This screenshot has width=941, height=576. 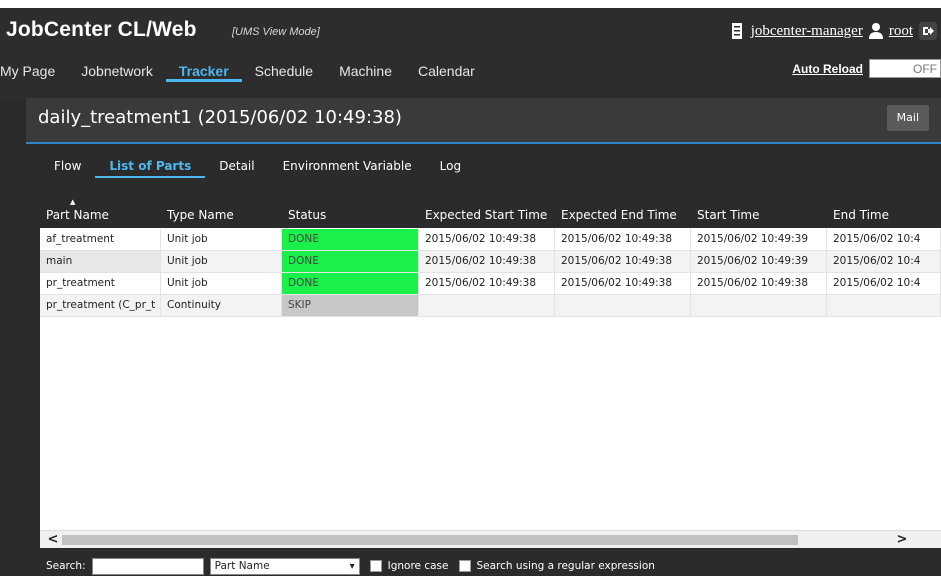 I want to click on auto-reload-state: OFF, so click(x=925, y=68).